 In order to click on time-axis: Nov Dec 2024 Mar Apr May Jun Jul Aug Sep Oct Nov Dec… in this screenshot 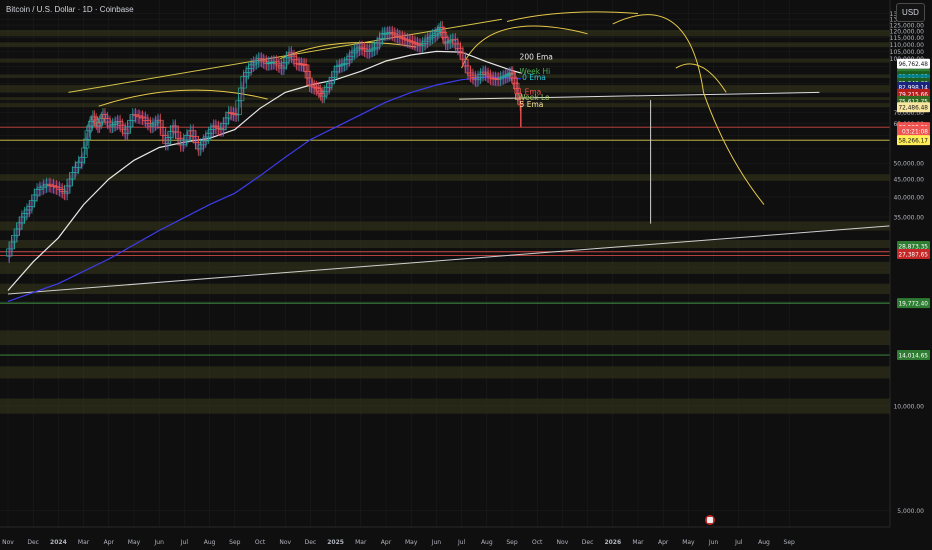, I will do `click(445, 538)`.